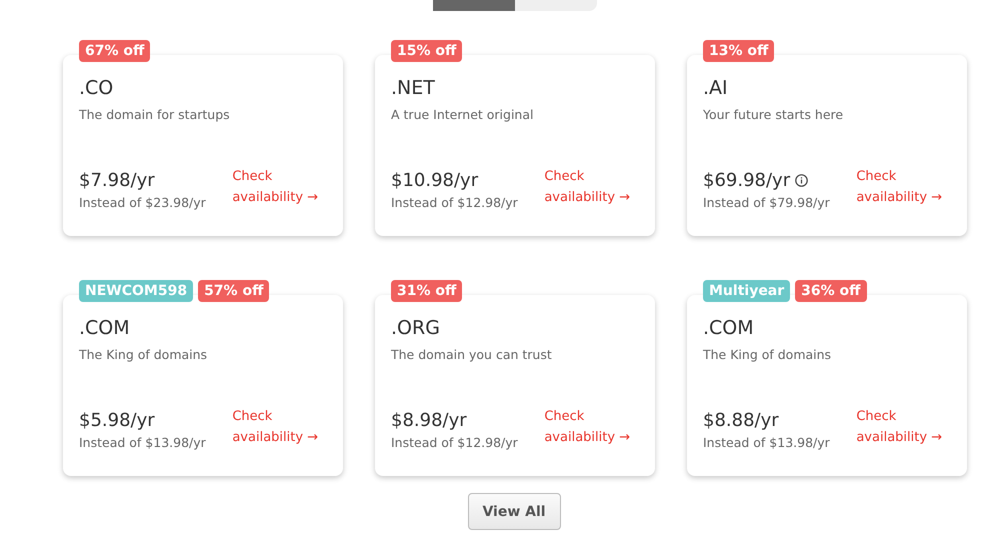  Describe the element at coordinates (472, 354) in the screenshot. I see `domain-tagline: The domain you can trust` at that location.